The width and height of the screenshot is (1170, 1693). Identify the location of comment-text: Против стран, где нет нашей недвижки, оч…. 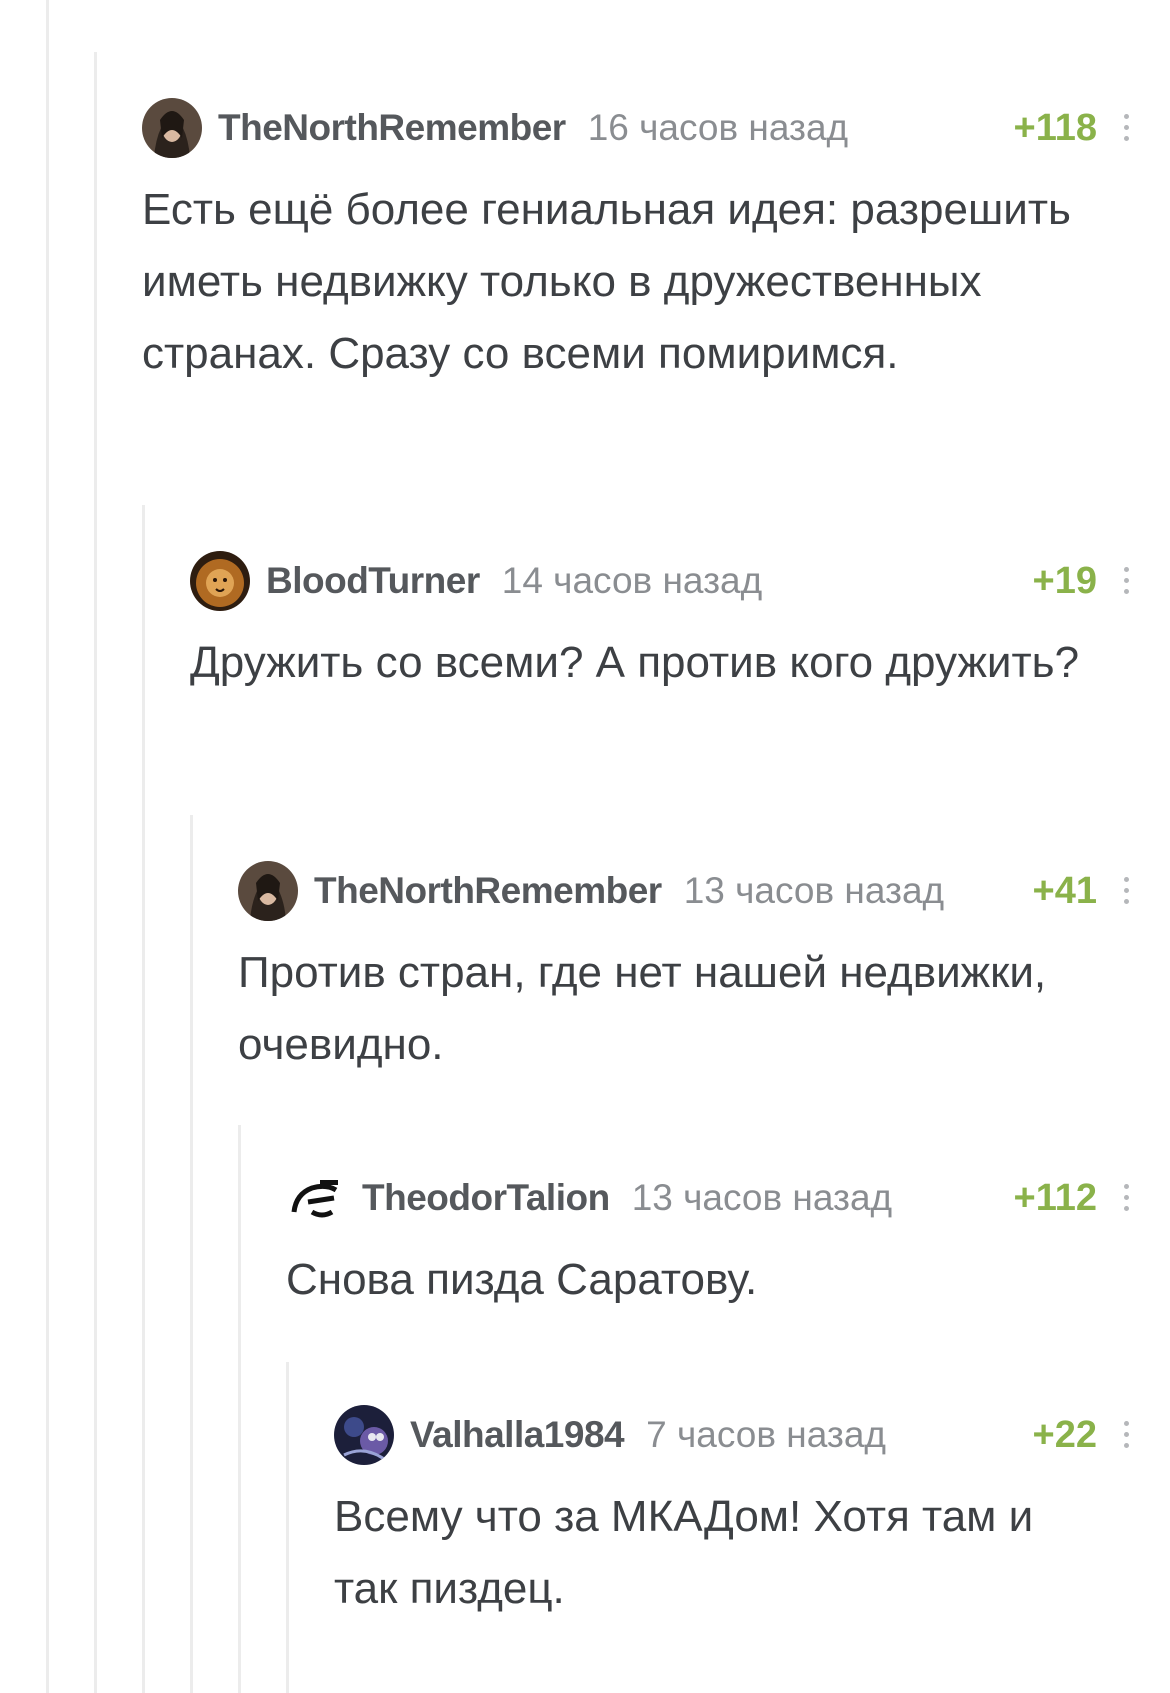
(642, 1008).